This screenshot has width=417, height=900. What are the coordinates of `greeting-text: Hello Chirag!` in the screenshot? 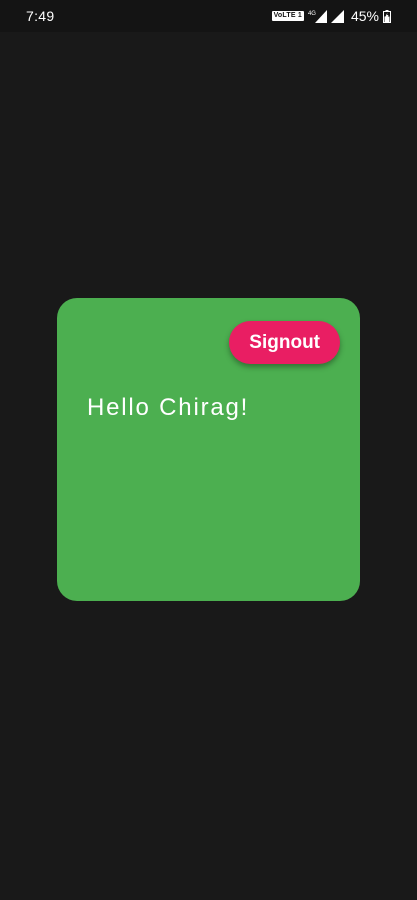 It's located at (168, 407).